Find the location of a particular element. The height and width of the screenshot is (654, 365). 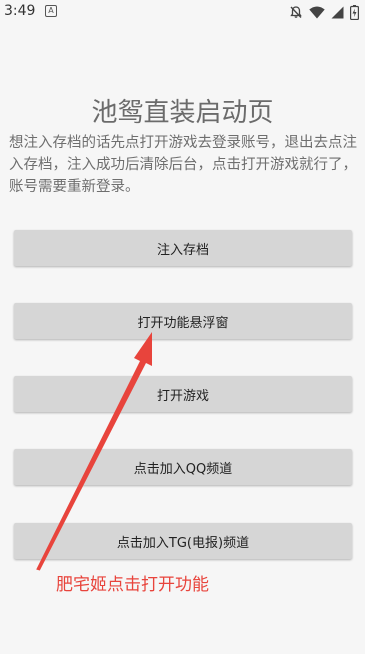

annotation-text: 肥宅姬点击打开功能 is located at coordinates (132, 585).